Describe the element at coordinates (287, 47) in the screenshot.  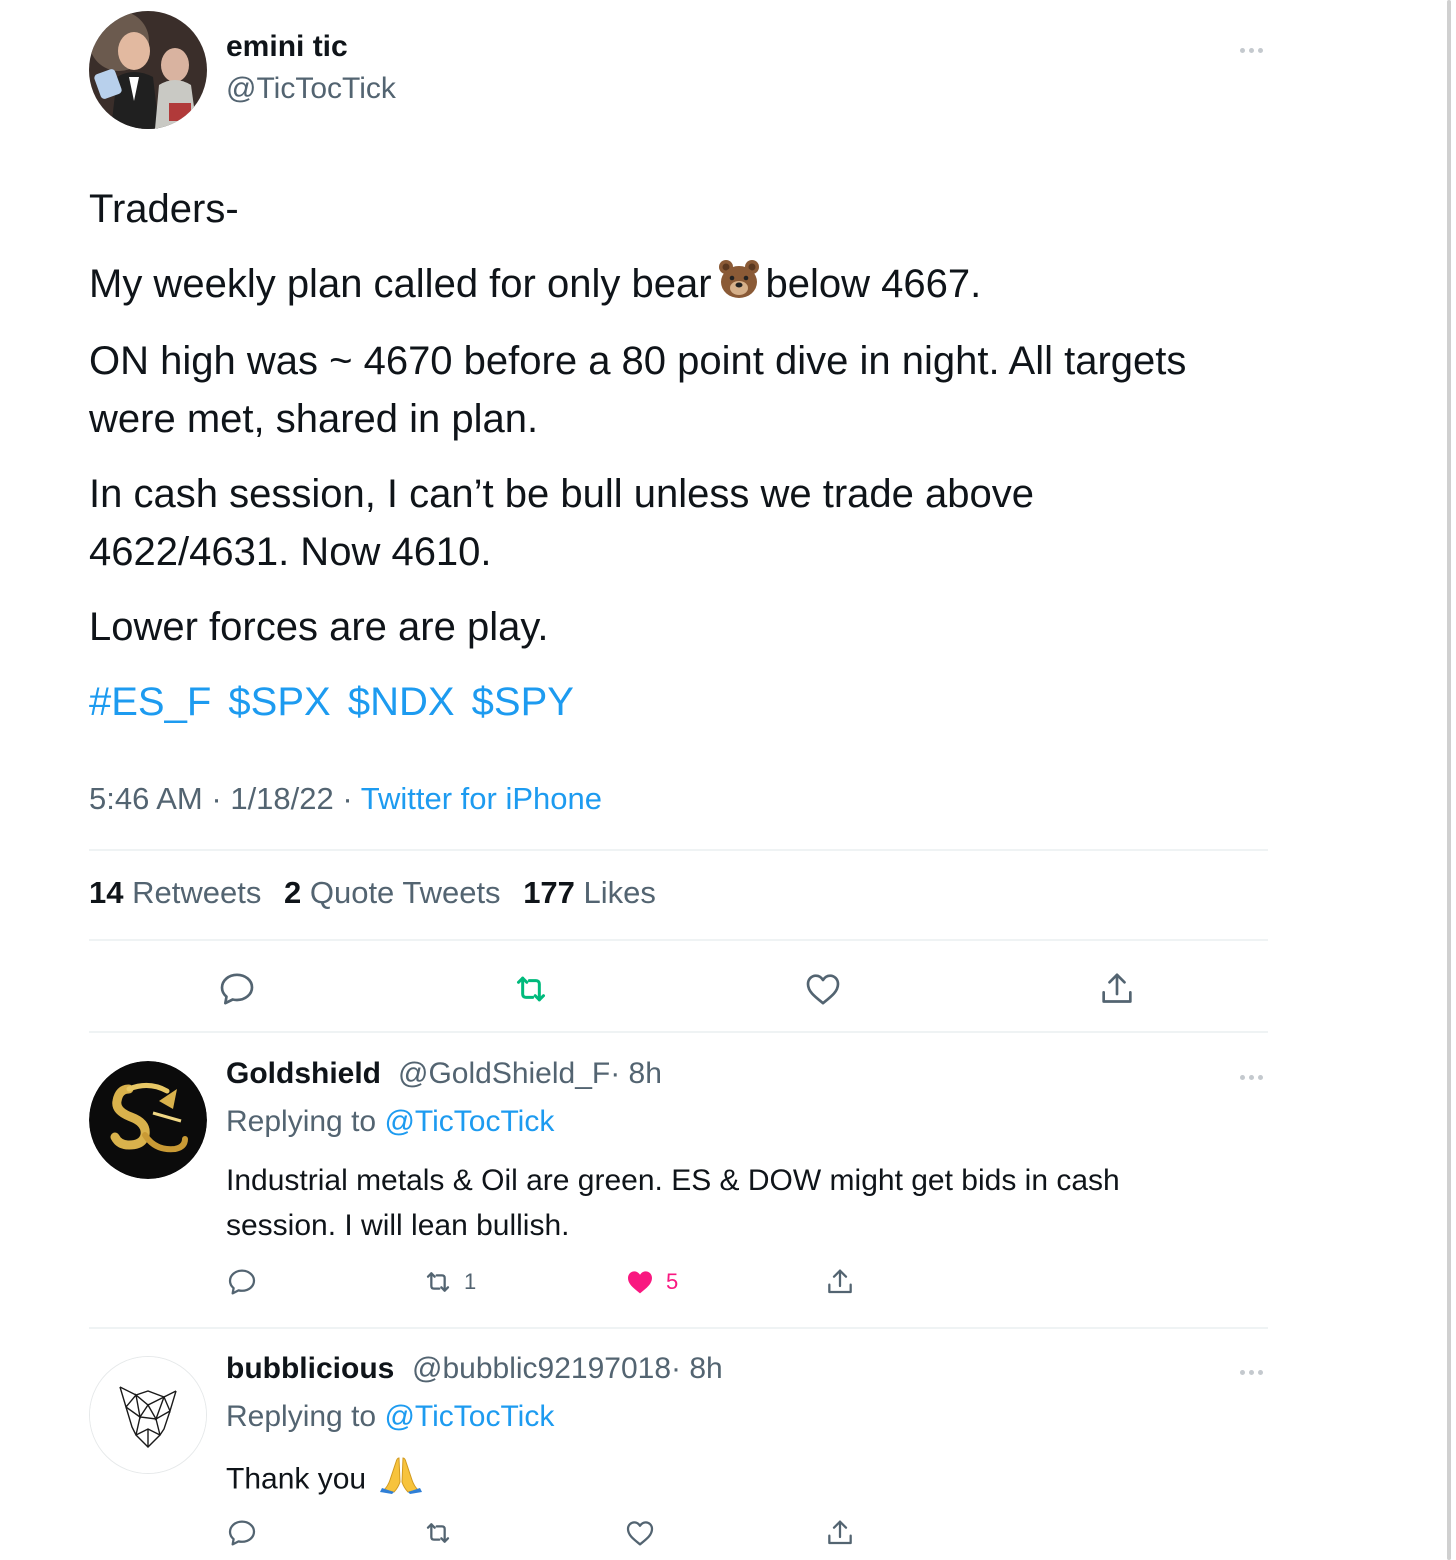
I see `author-name: emini tic` at that location.